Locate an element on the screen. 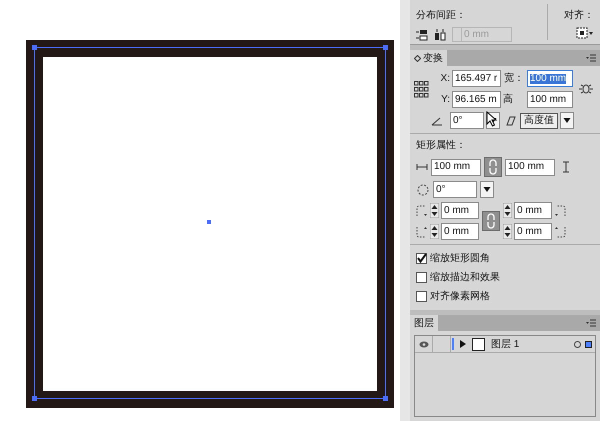 The height and width of the screenshot is (421, 600). shear-icon is located at coordinates (511, 121).